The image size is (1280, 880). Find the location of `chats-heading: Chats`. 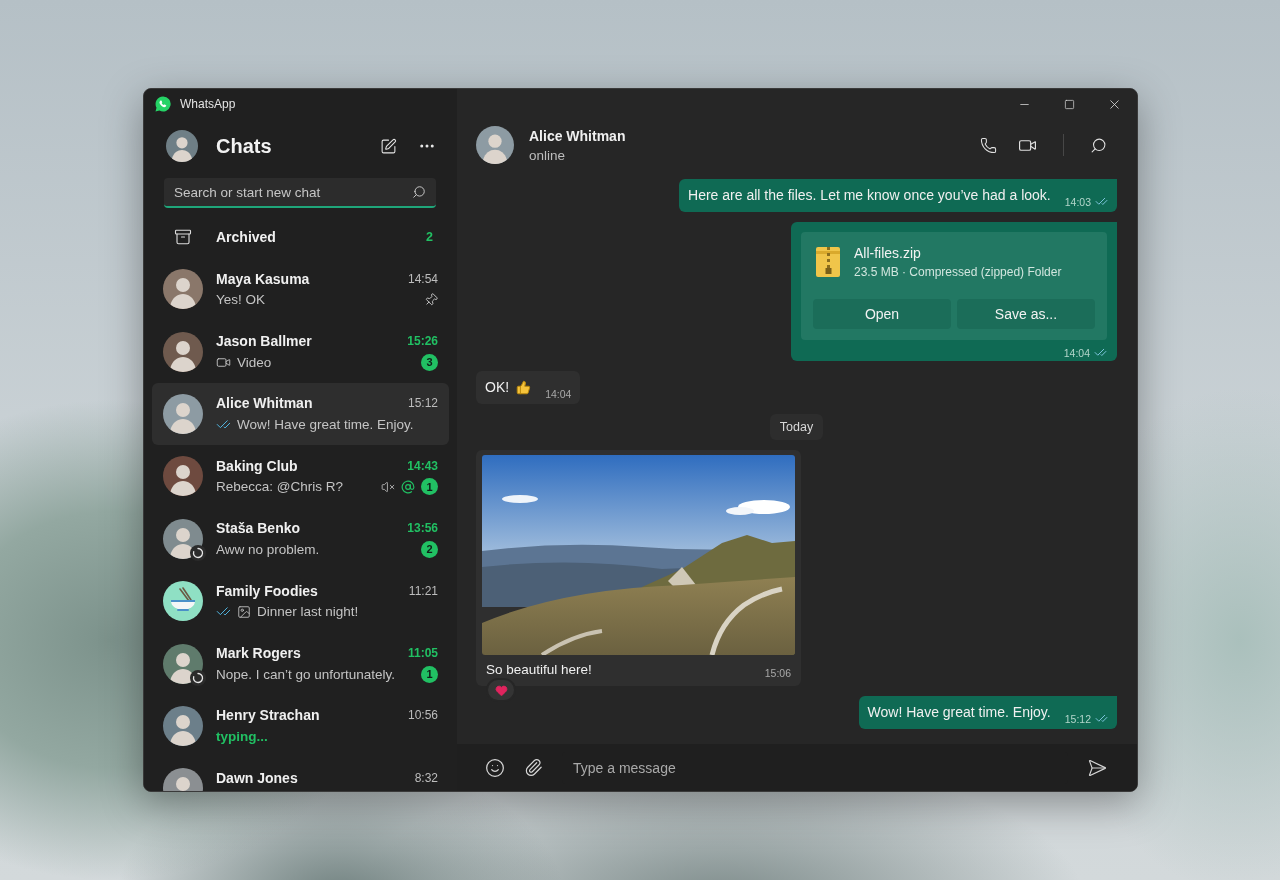

chats-heading: Chats is located at coordinates (244, 146).